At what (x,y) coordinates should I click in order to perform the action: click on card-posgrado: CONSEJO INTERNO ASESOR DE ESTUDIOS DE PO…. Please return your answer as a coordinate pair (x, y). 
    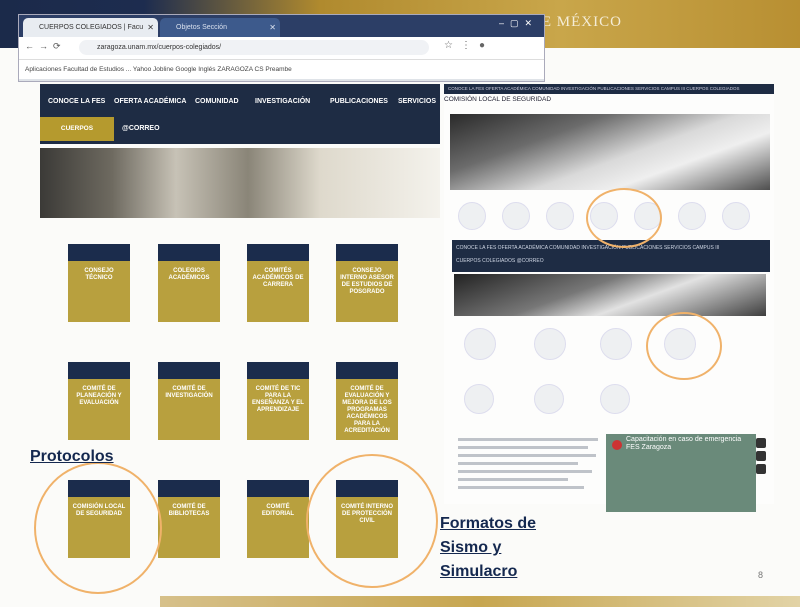
    Looking at the image, I should click on (367, 283).